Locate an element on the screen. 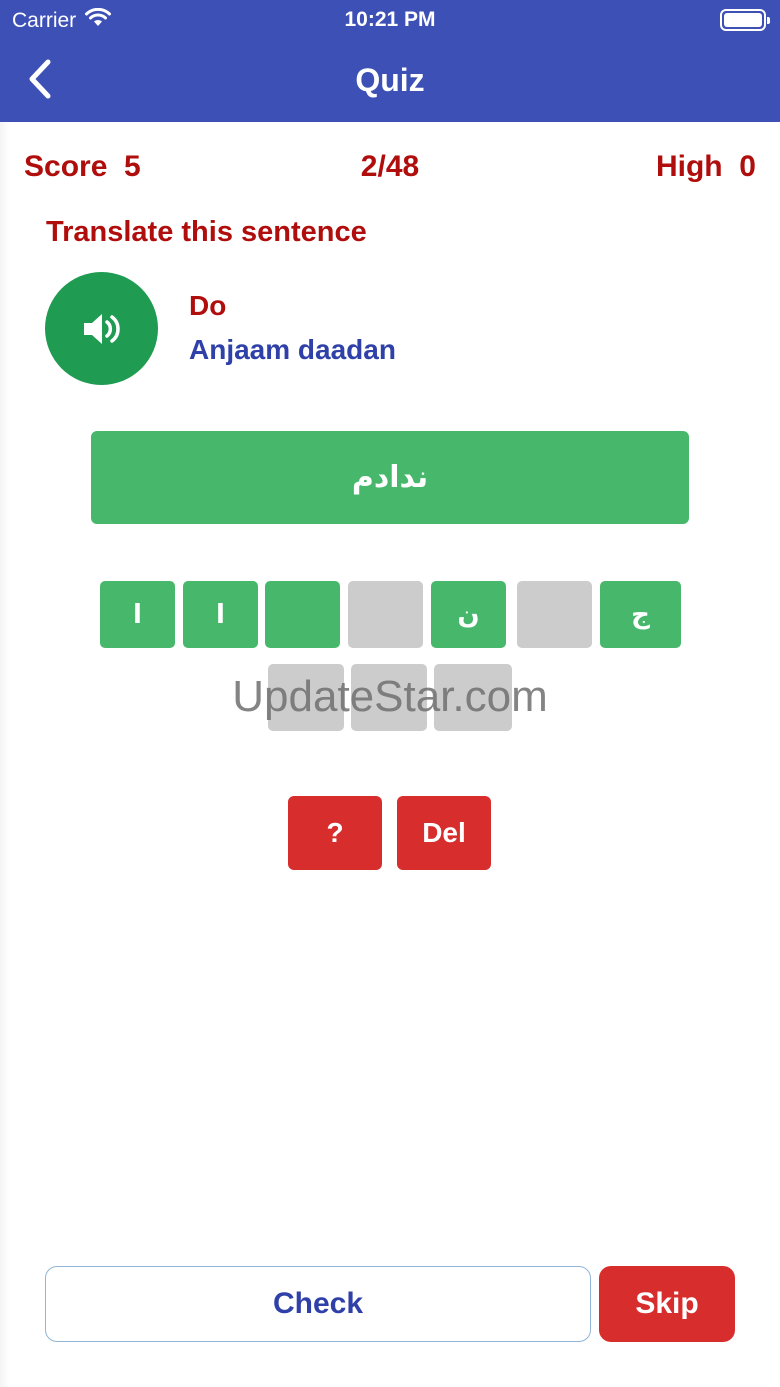 The width and height of the screenshot is (780, 1387). letter-tile: ج is located at coordinates (640, 614).